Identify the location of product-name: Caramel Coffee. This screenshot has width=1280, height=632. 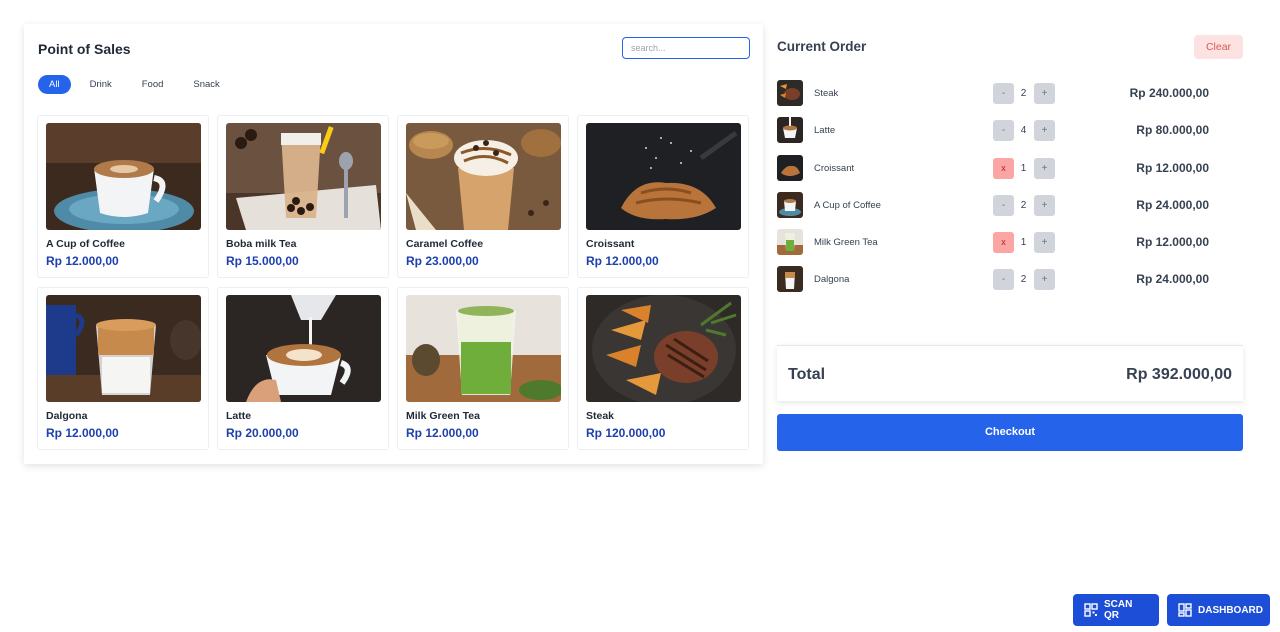
(445, 244).